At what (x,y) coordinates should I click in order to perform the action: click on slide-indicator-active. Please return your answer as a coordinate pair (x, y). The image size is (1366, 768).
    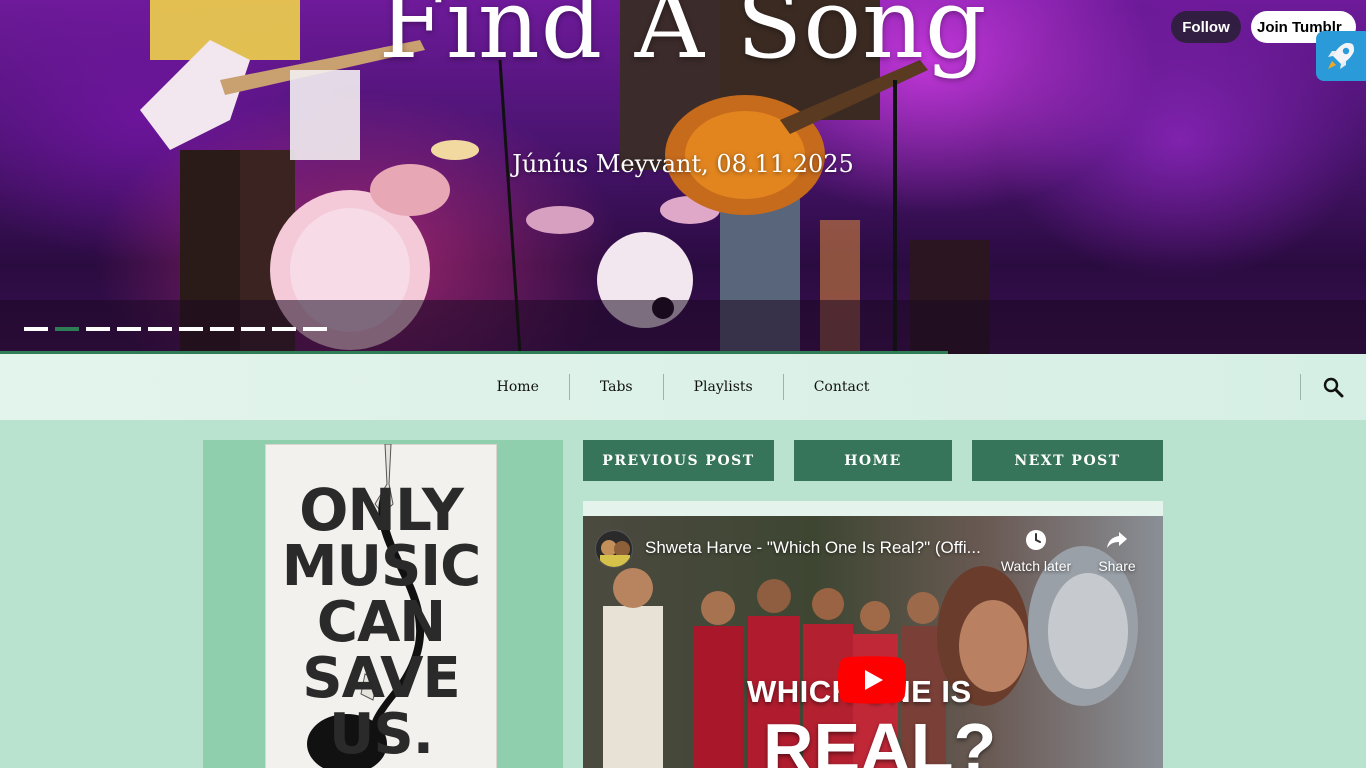
    Looking at the image, I should click on (67, 329).